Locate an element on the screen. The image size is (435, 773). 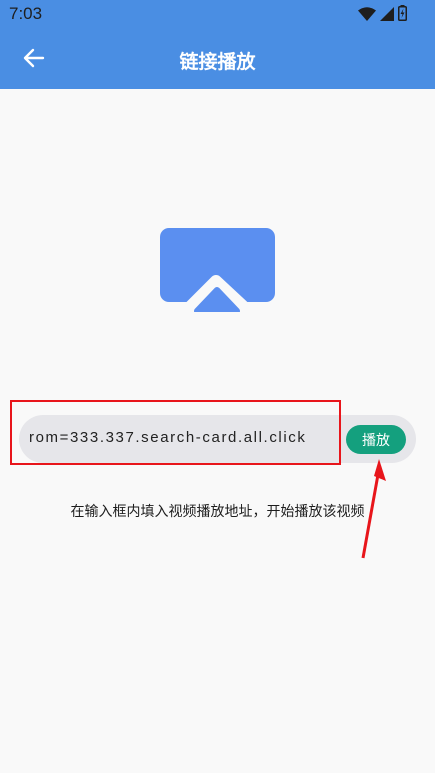
status-time: 7:03 is located at coordinates (26, 13).